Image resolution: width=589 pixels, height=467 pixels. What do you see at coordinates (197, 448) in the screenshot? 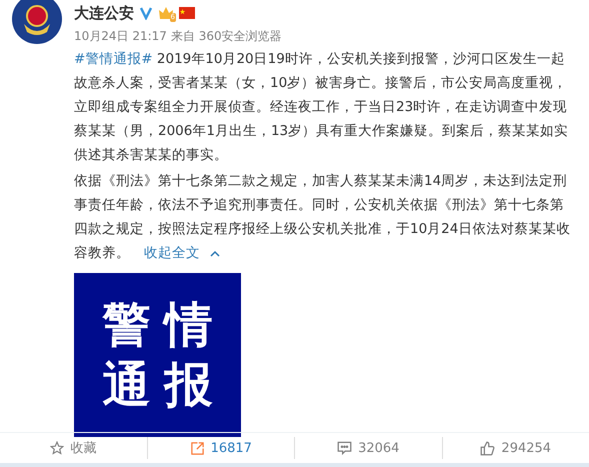
I see `share-icon` at bounding box center [197, 448].